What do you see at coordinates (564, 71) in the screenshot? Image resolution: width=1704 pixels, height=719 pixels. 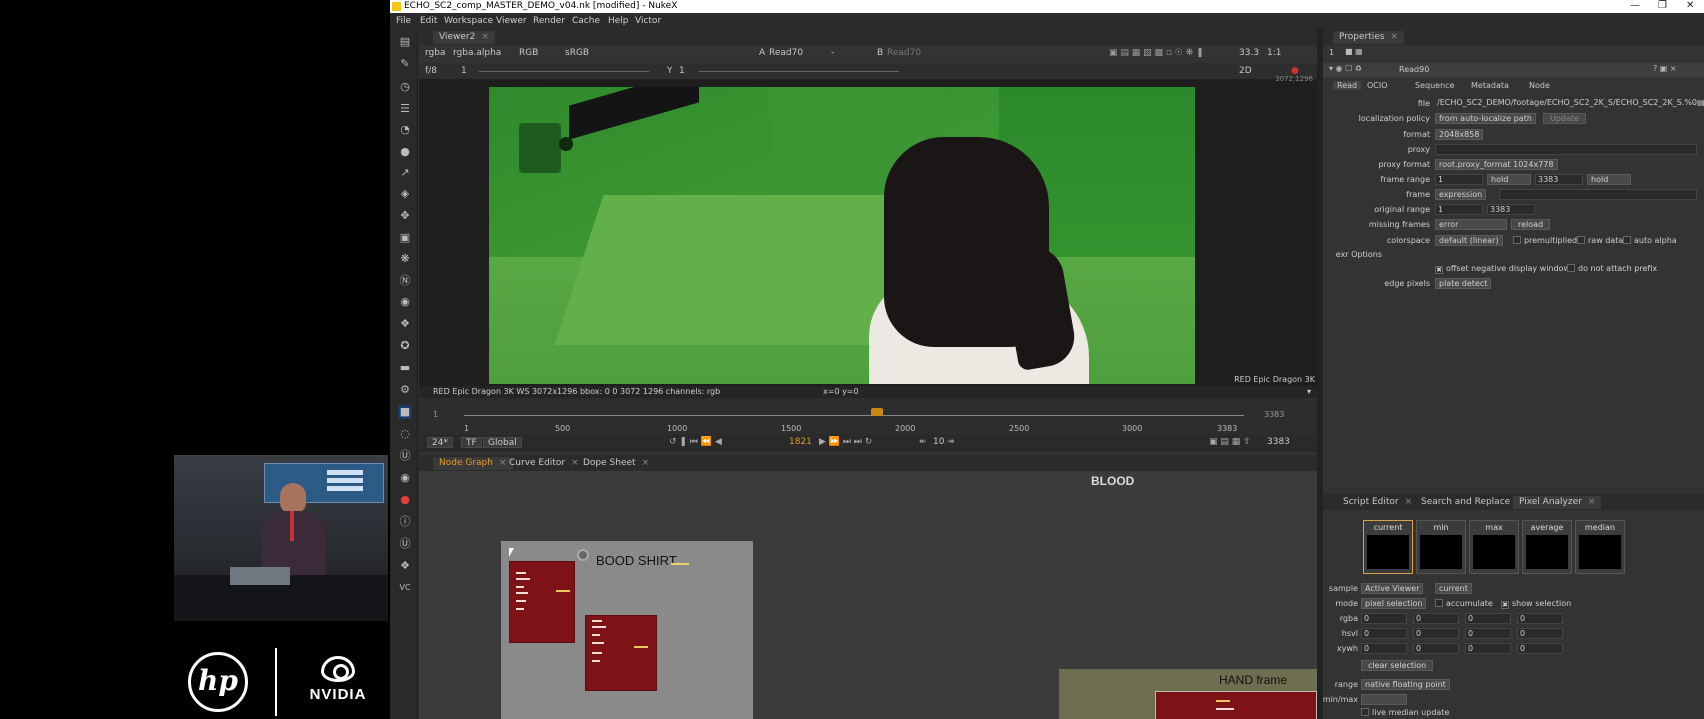 I see `gain-slider` at bounding box center [564, 71].